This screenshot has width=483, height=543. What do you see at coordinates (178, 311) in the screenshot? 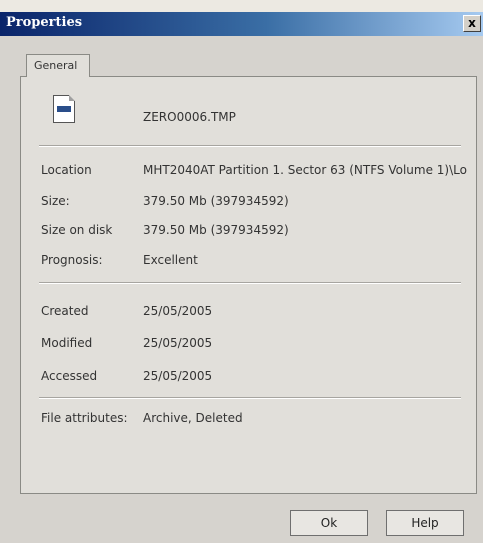
I see `created-value: 25/05/2005` at bounding box center [178, 311].